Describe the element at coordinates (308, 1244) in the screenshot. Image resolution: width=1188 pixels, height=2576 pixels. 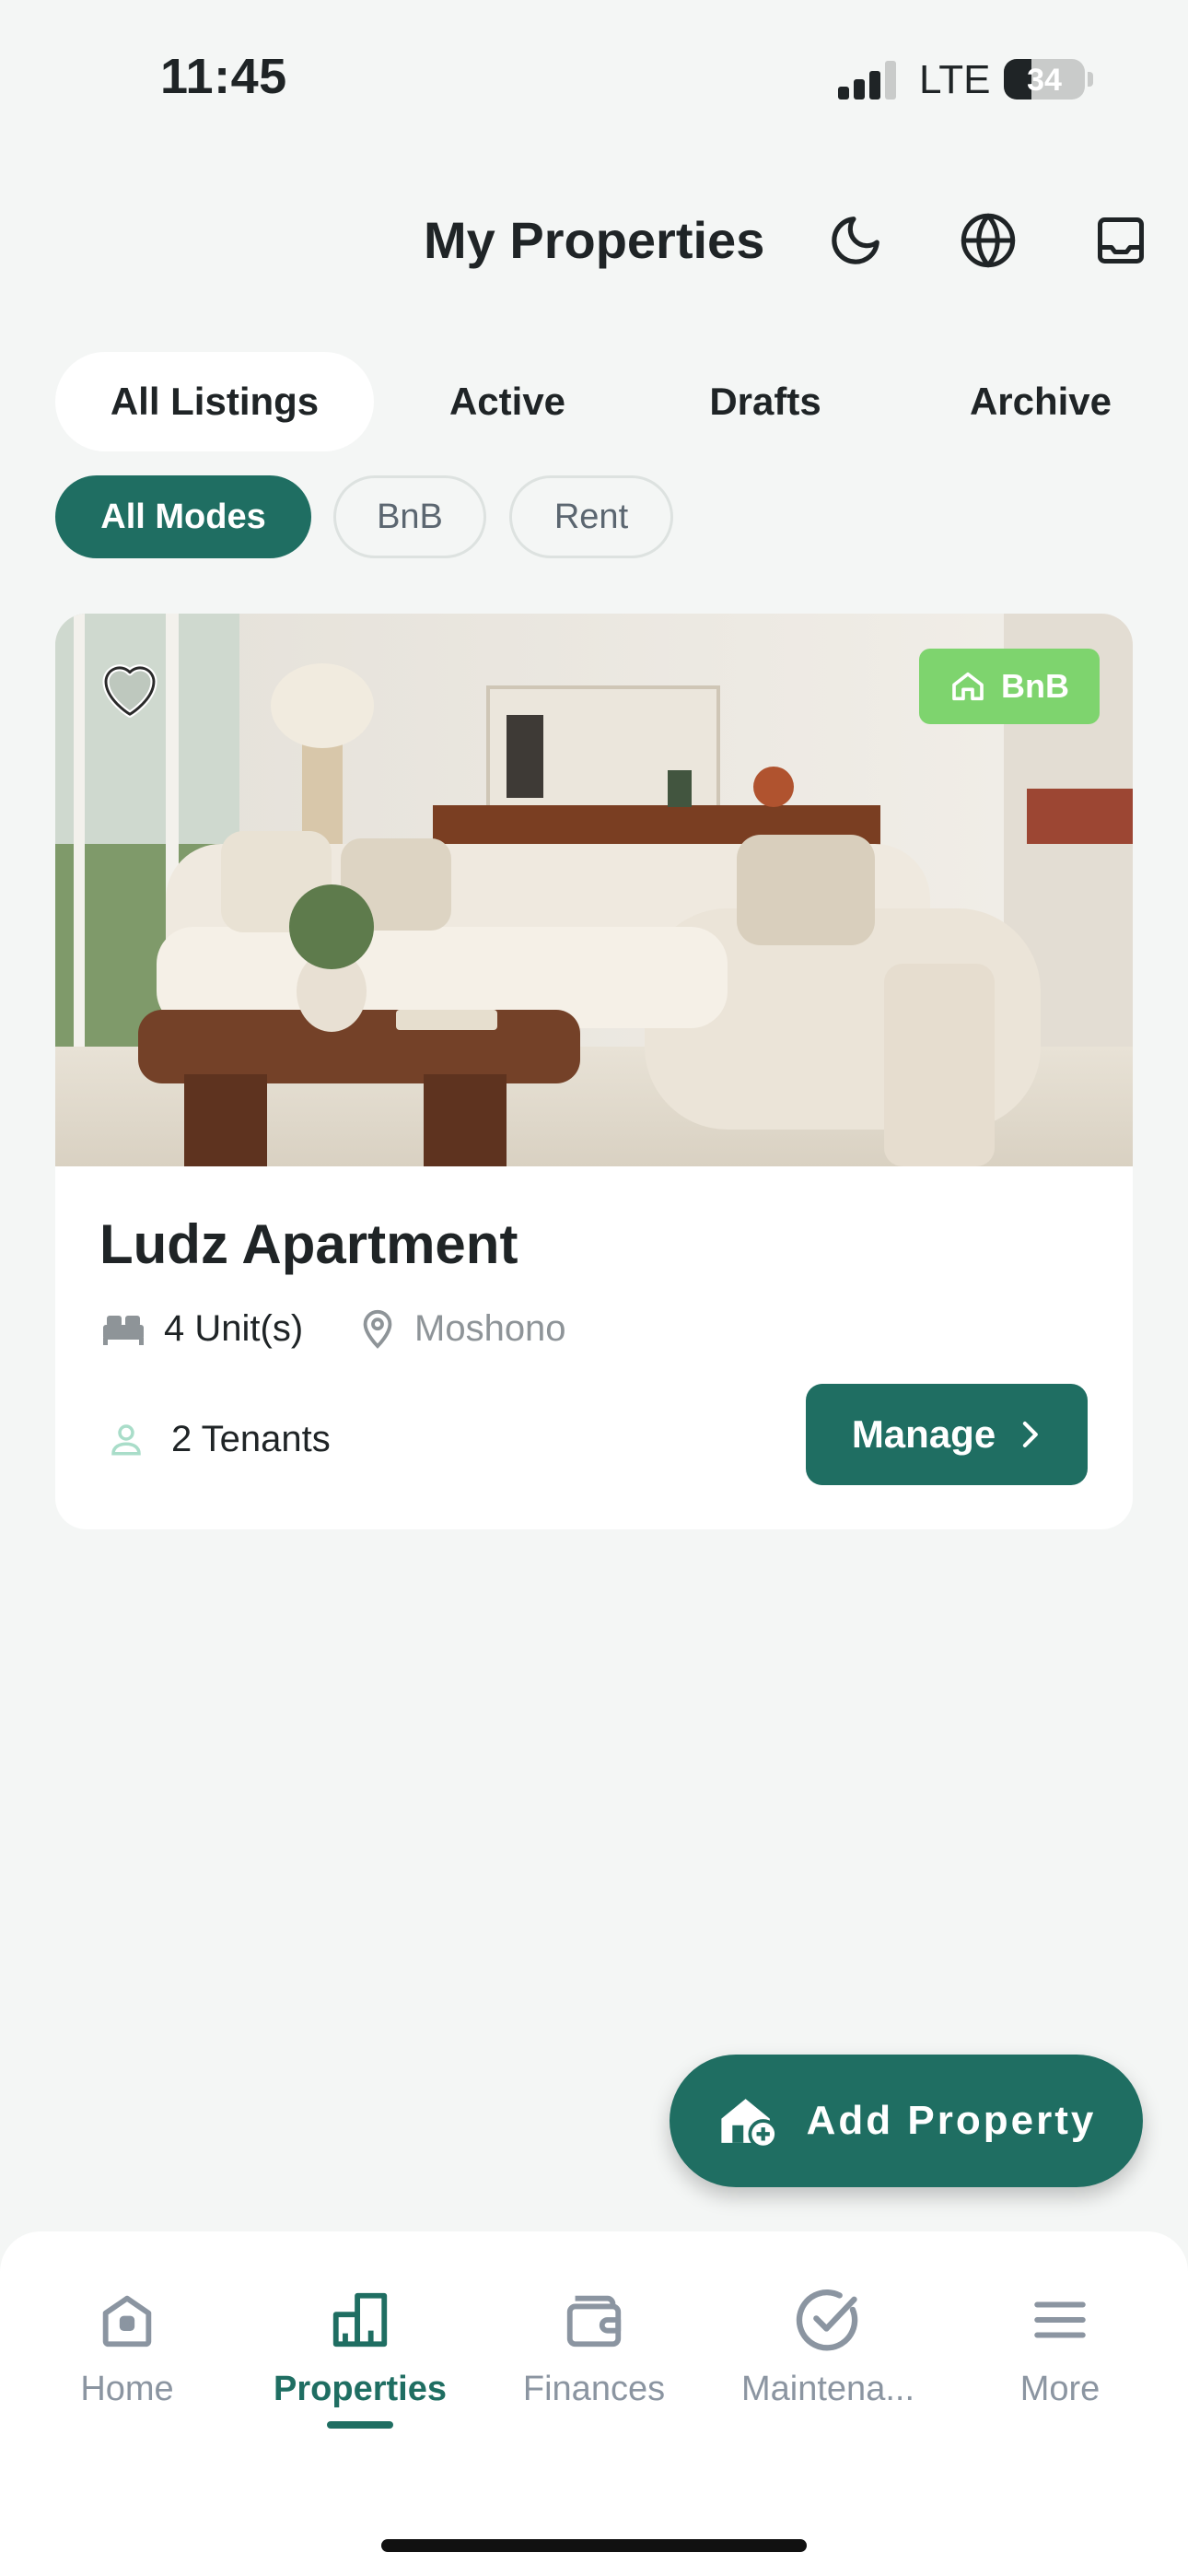
I see `property-name: Ludz Apartment` at that location.